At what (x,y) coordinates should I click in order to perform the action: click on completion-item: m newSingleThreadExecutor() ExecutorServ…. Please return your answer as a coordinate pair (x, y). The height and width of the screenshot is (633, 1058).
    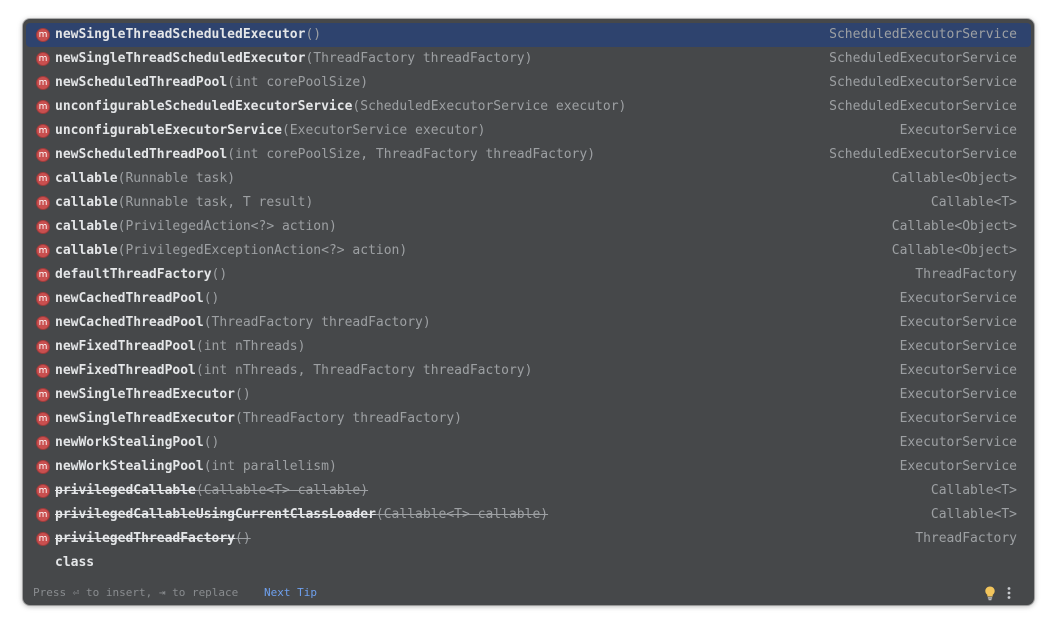
    Looking at the image, I should click on (528, 395).